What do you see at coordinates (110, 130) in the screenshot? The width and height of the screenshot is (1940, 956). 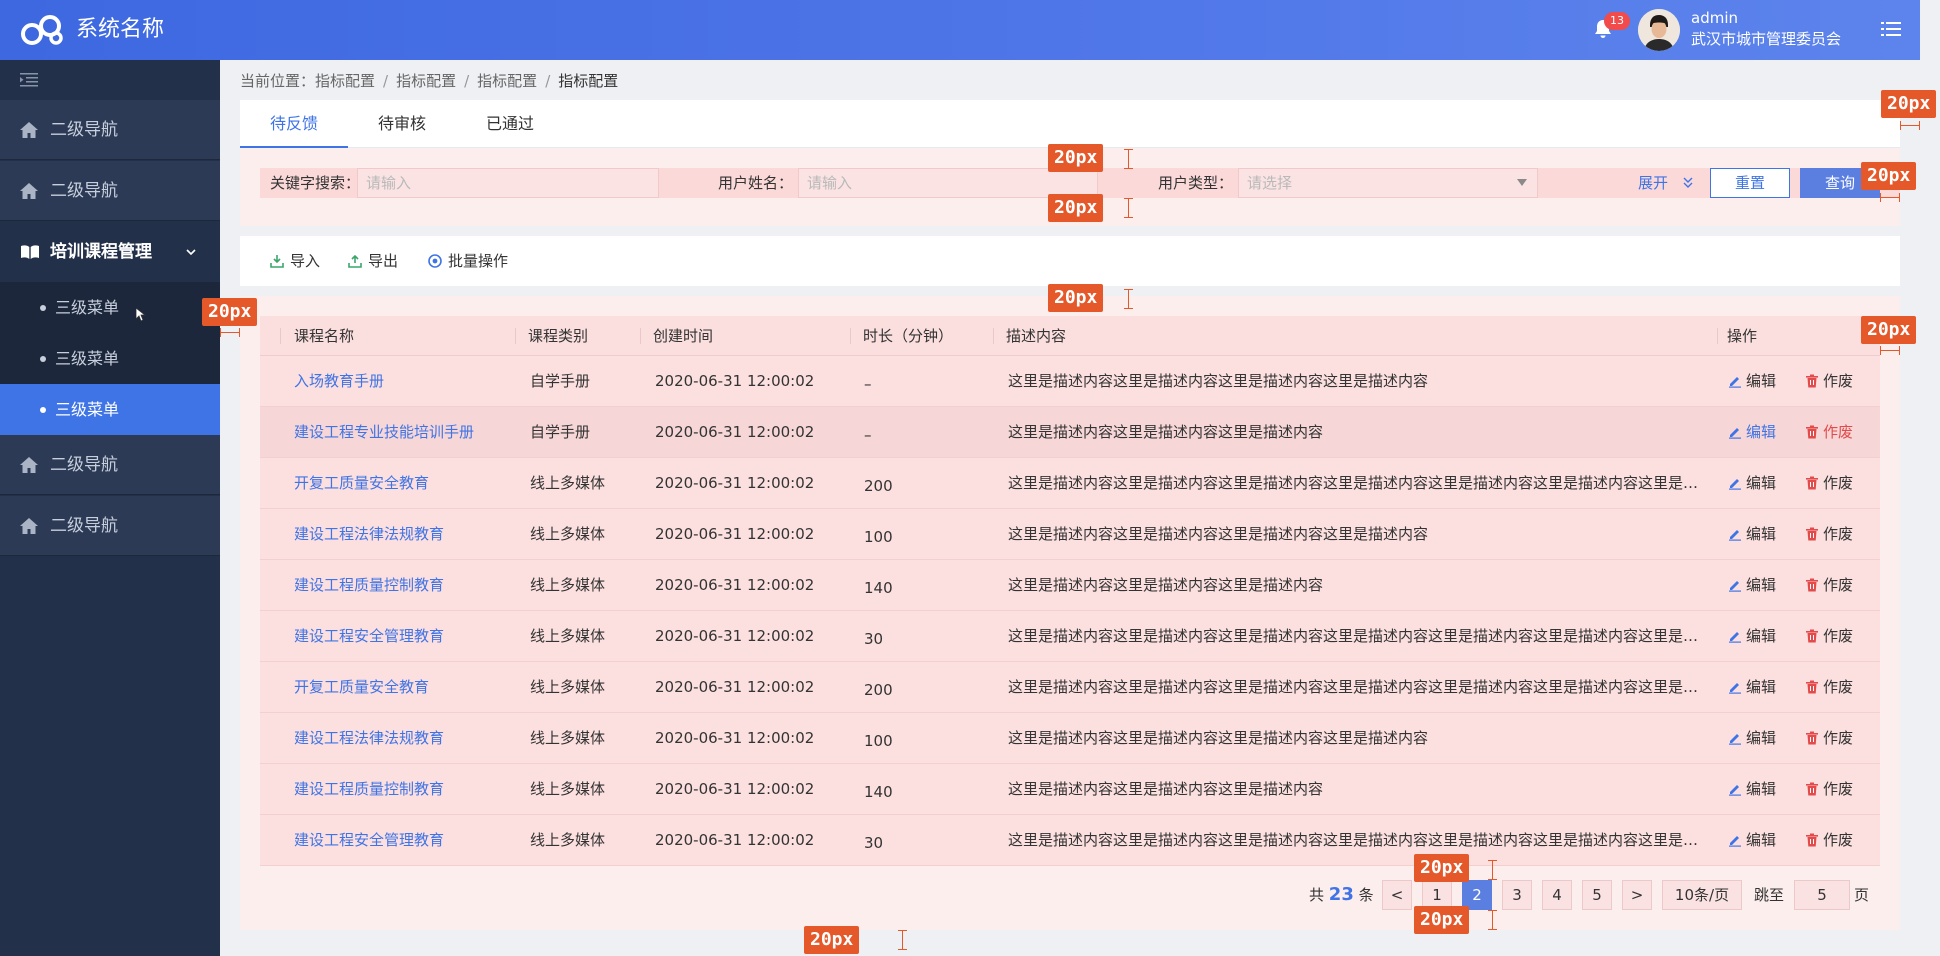 I see `sidebar-item-nav-1: 二级导航` at bounding box center [110, 130].